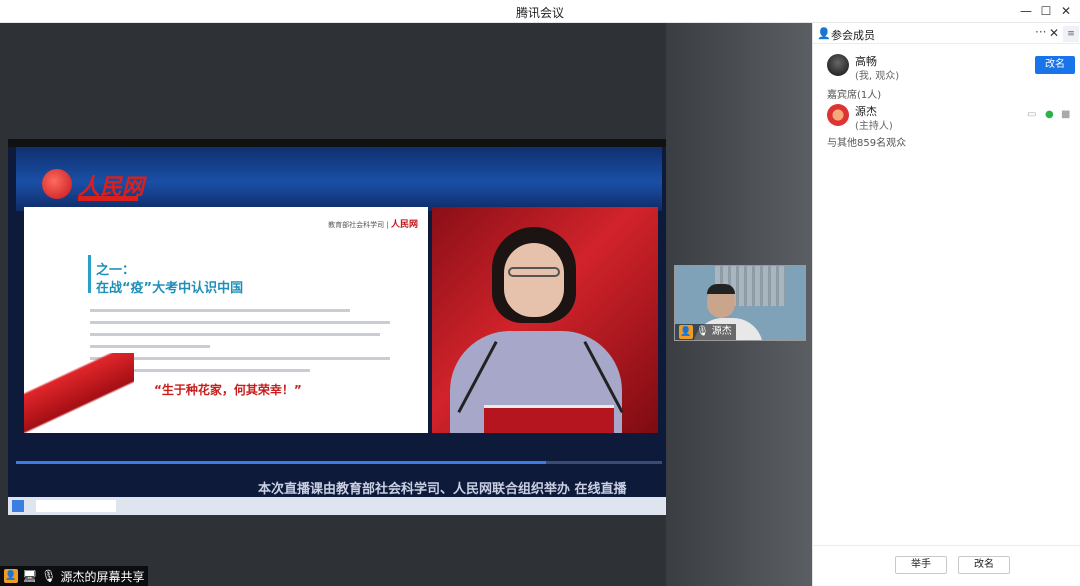 Image resolution: width=1080 pixels, height=586 pixels. I want to click on live-banner: 人民网, so click(339, 179).